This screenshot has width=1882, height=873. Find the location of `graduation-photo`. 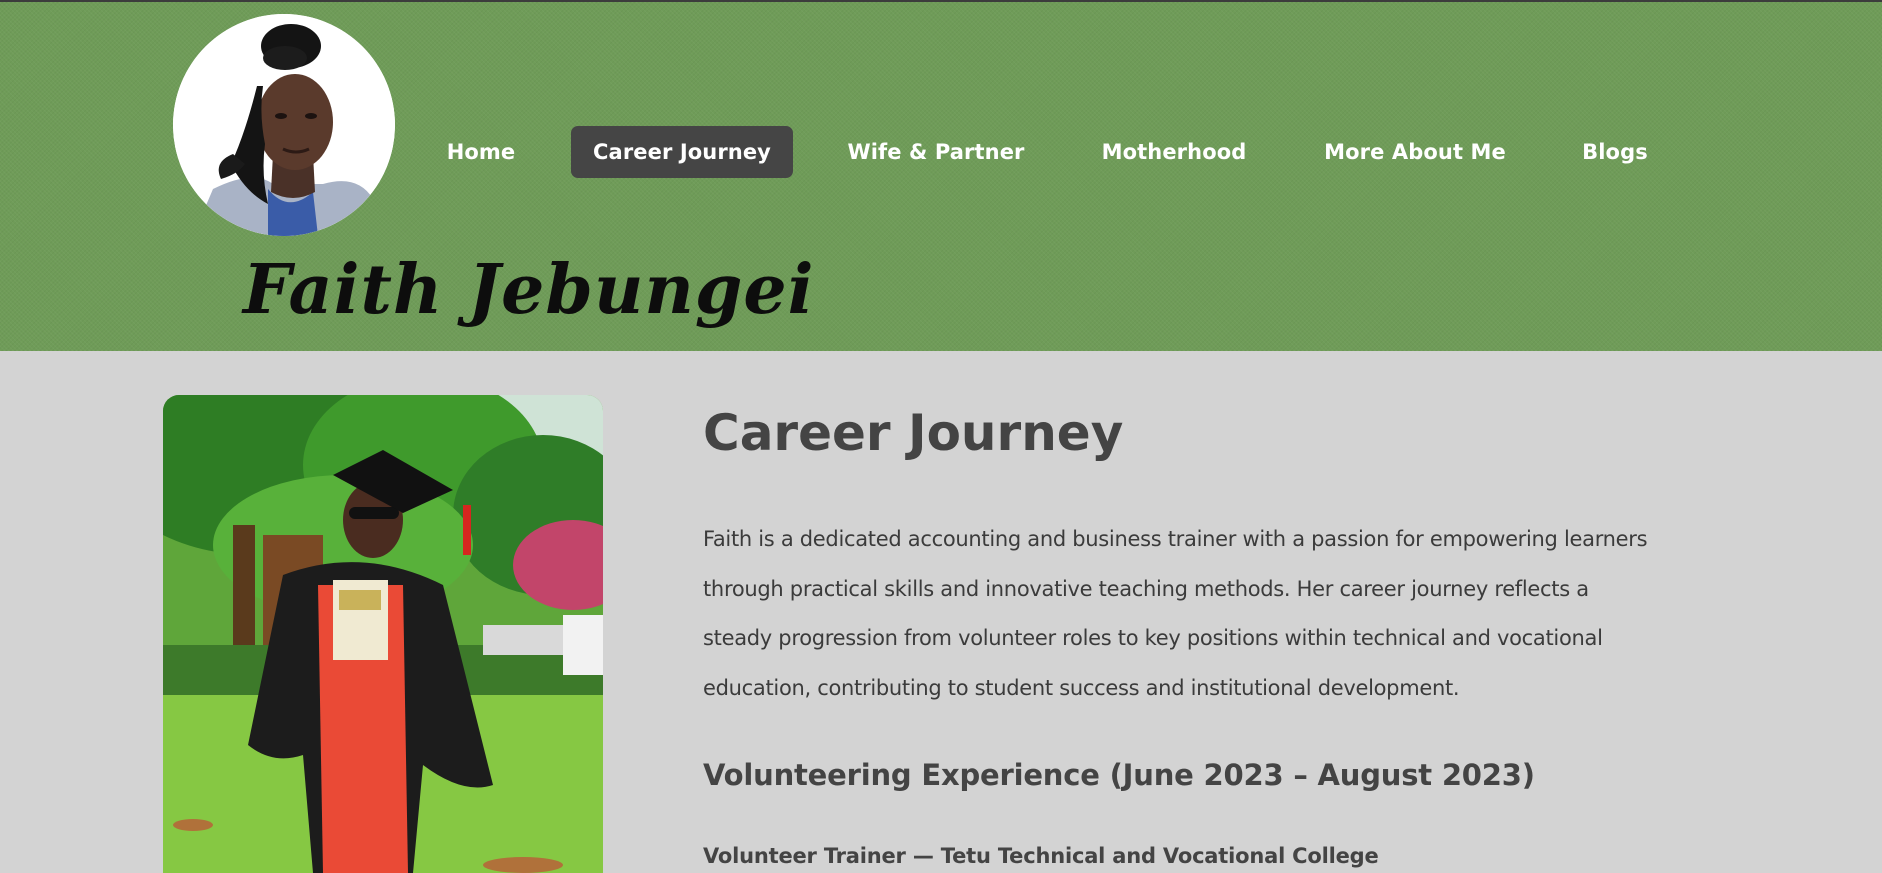

graduation-photo is located at coordinates (383, 634).